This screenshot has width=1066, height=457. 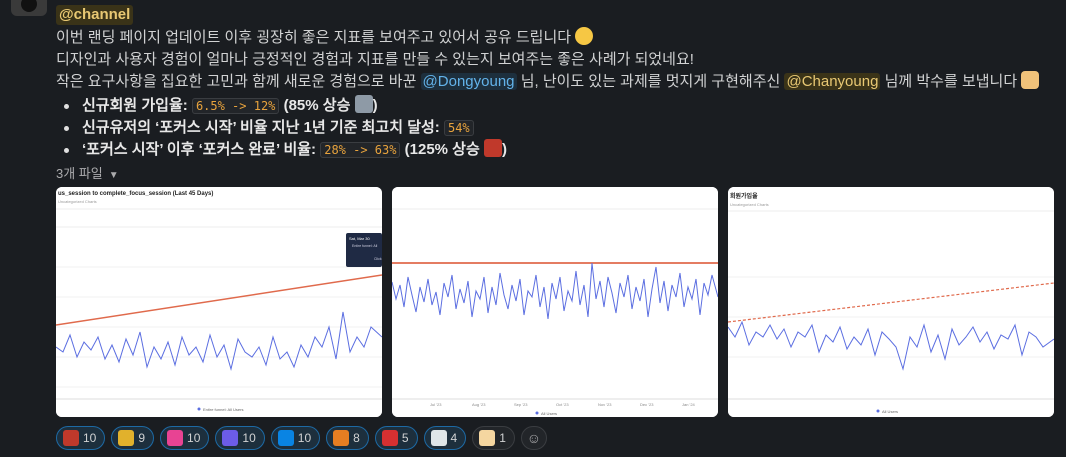 What do you see at coordinates (487, 438) in the screenshot?
I see `raised-hands-icon` at bounding box center [487, 438].